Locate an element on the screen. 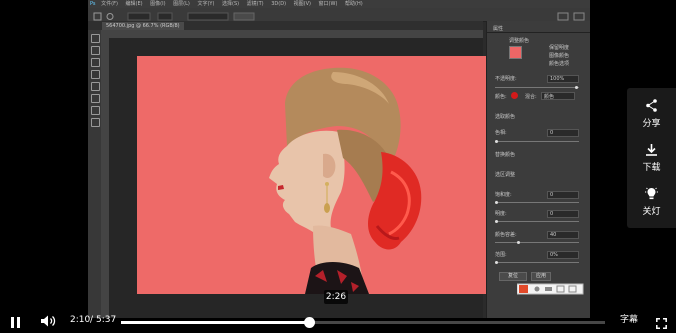  fuzziness-label: 颜色容差: is located at coordinates (506, 235).